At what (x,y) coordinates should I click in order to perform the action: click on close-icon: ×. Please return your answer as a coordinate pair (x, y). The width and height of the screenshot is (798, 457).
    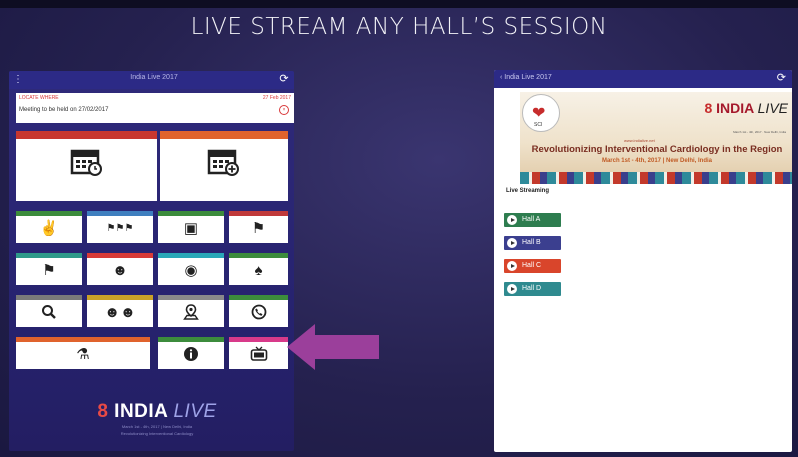
    Looking at the image, I should click on (284, 110).